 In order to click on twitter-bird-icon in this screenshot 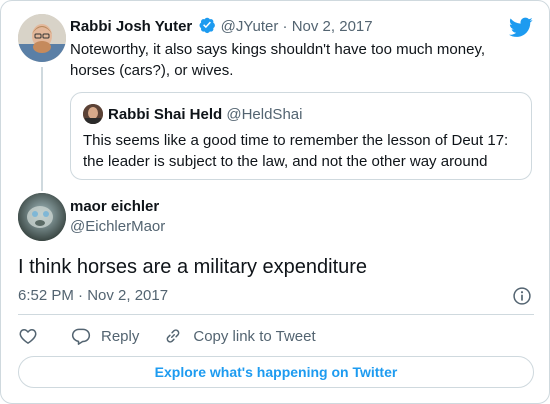, I will do `click(520, 27)`.